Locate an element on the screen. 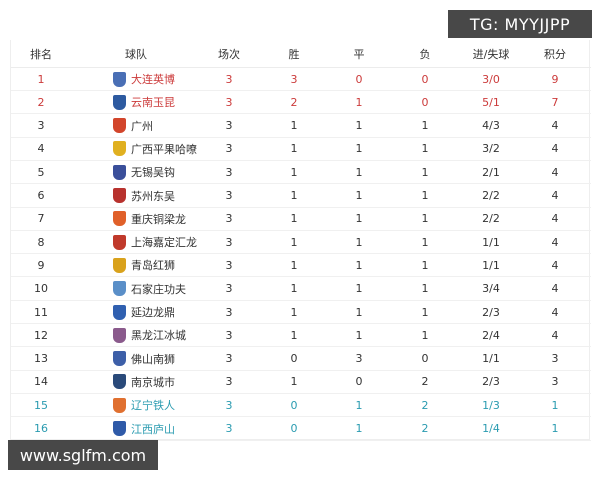 This screenshot has height=480, width=600. cell-rank: 10 is located at coordinates (41, 289).